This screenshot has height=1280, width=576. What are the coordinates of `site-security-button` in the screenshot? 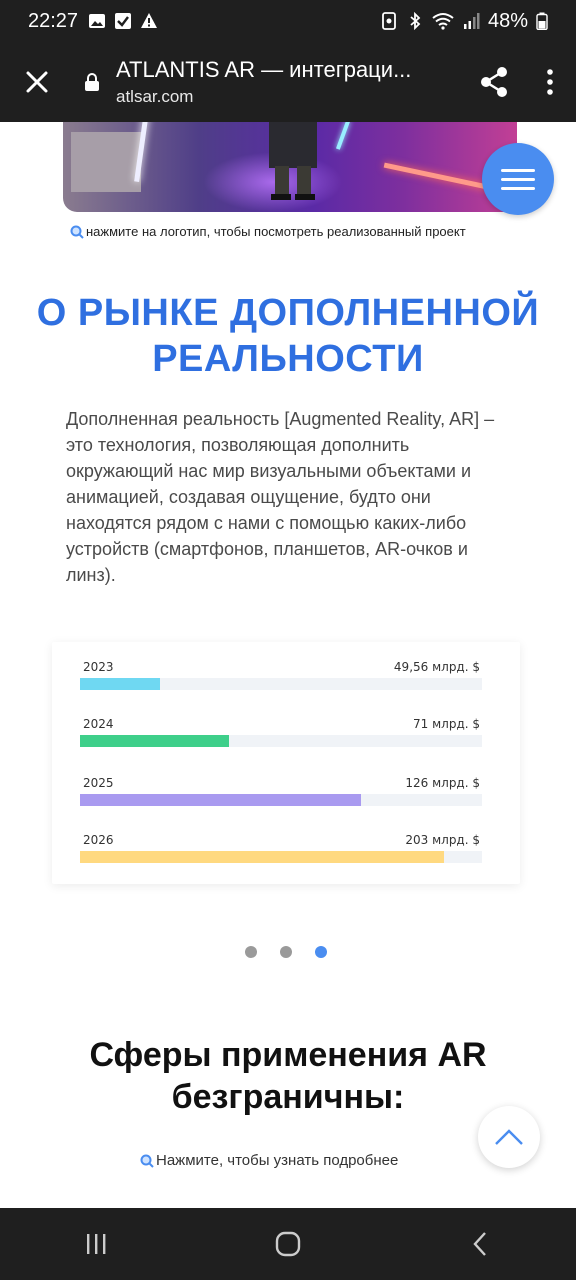 It's located at (97, 82).